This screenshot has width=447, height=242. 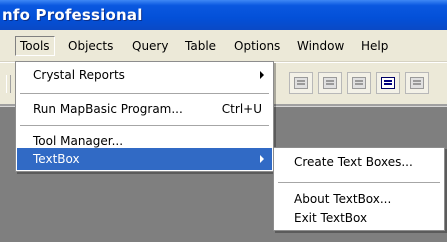 I want to click on menu-item-textbox: TextBox, so click(x=144, y=159).